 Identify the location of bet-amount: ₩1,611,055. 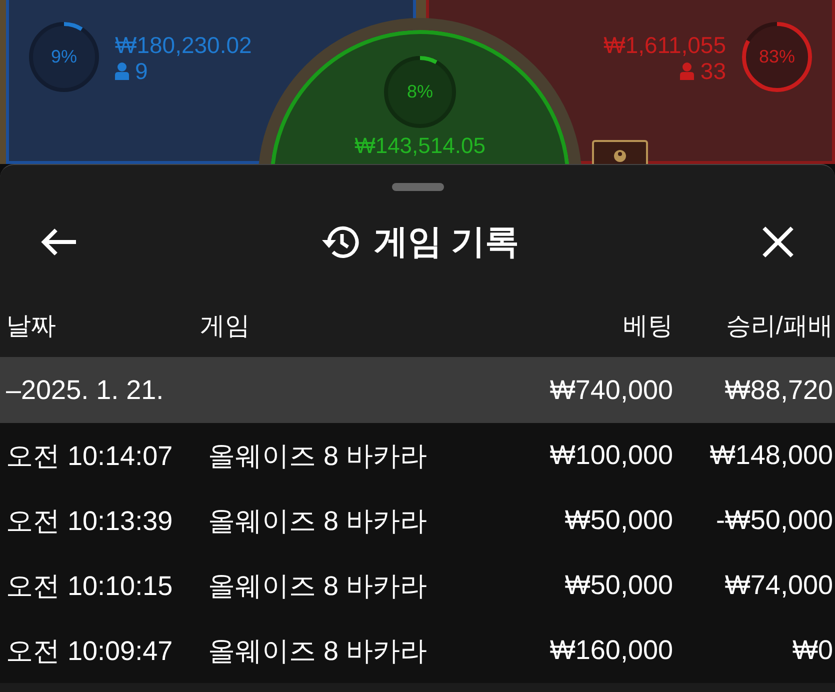
(665, 45).